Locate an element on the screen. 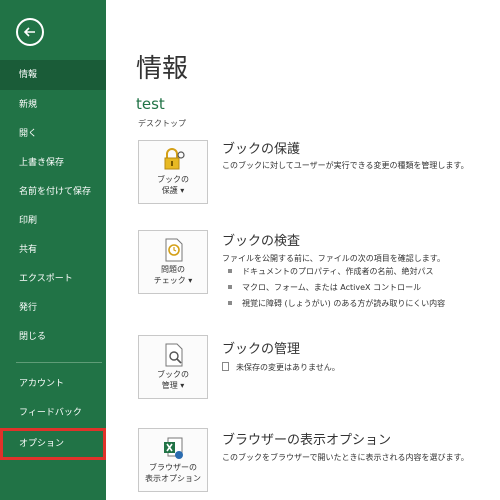  inspect-bullet: ドキュメントのプロパティ、作成者の名前、絶対パス is located at coordinates (331, 271).